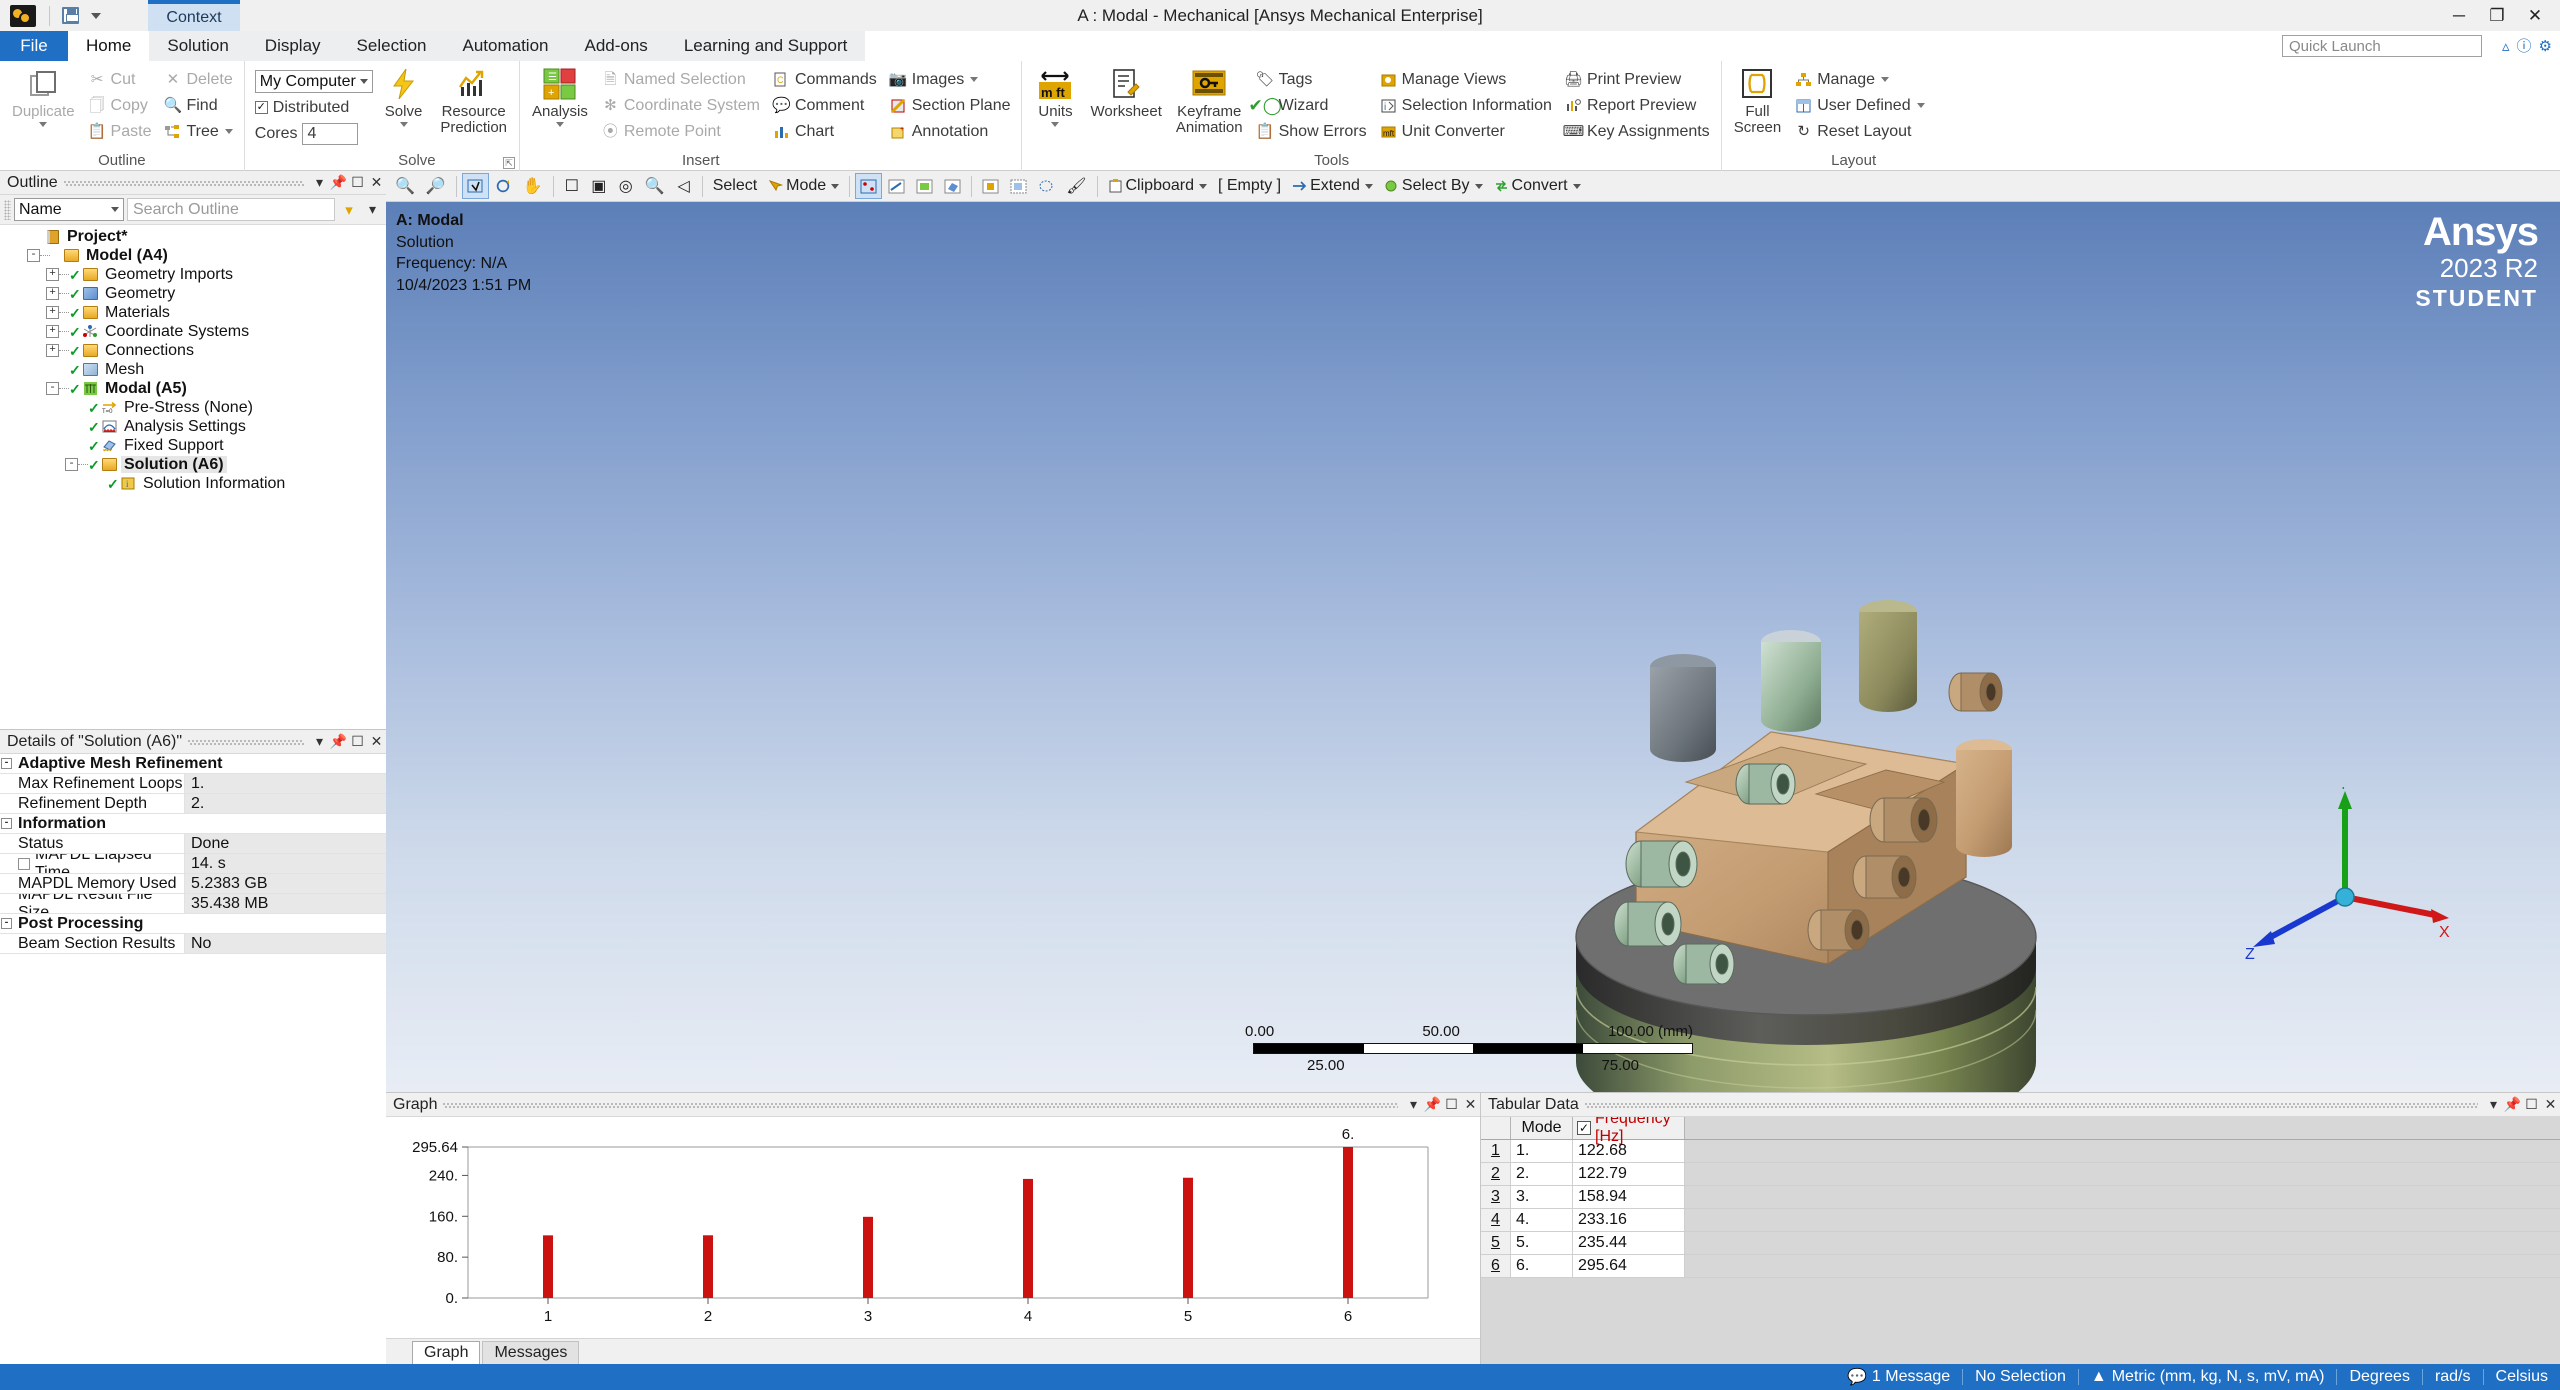 The width and height of the screenshot is (2560, 1390). What do you see at coordinates (231, 209) in the screenshot?
I see `search-outline-input: Search Outline` at bounding box center [231, 209].